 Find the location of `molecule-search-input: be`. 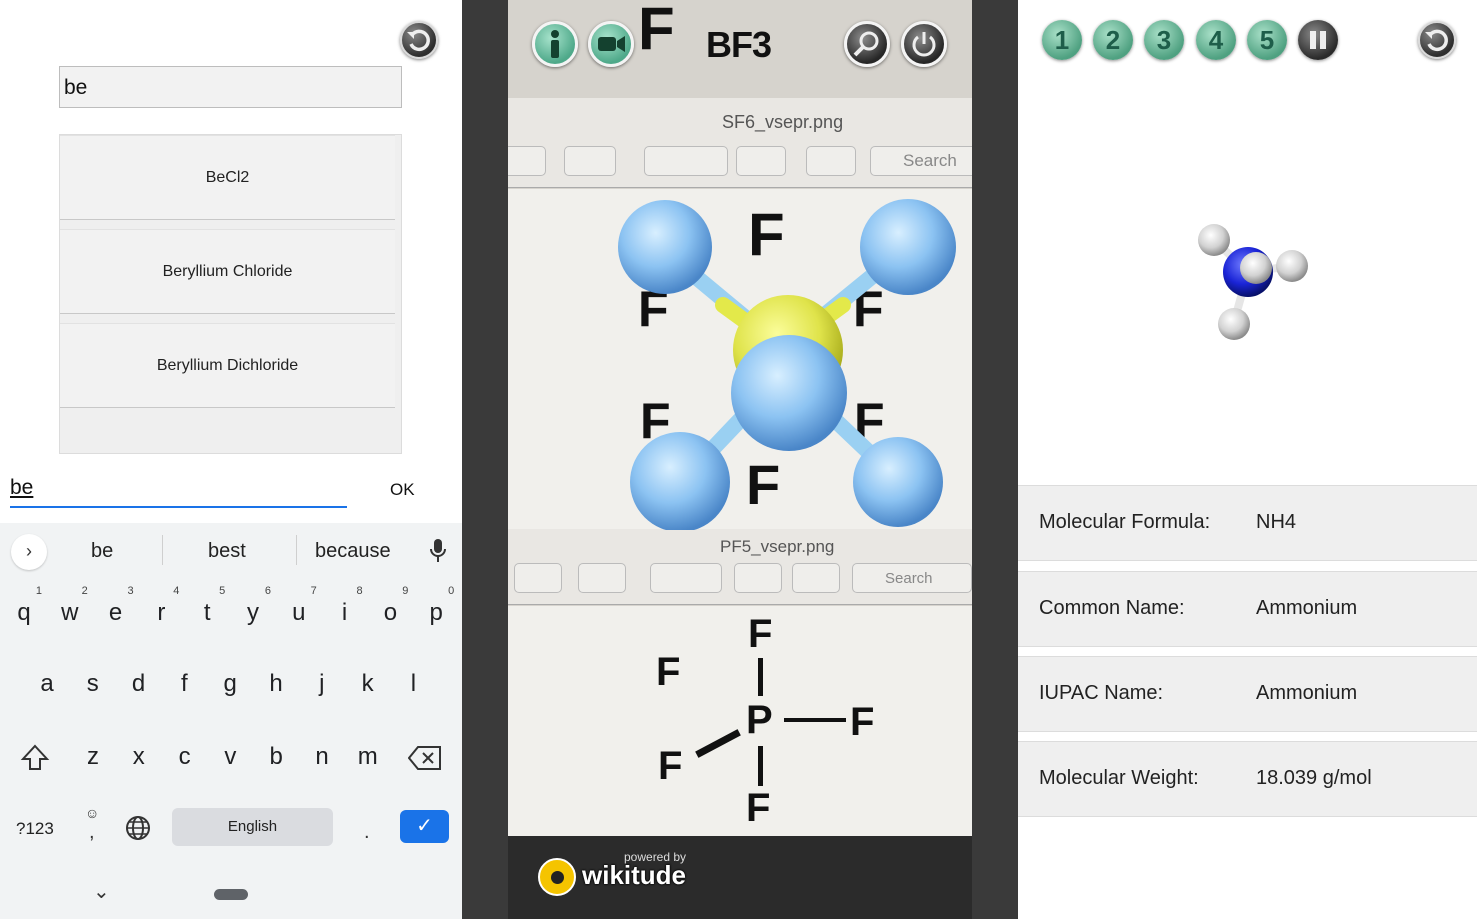

molecule-search-input: be is located at coordinates (230, 87).